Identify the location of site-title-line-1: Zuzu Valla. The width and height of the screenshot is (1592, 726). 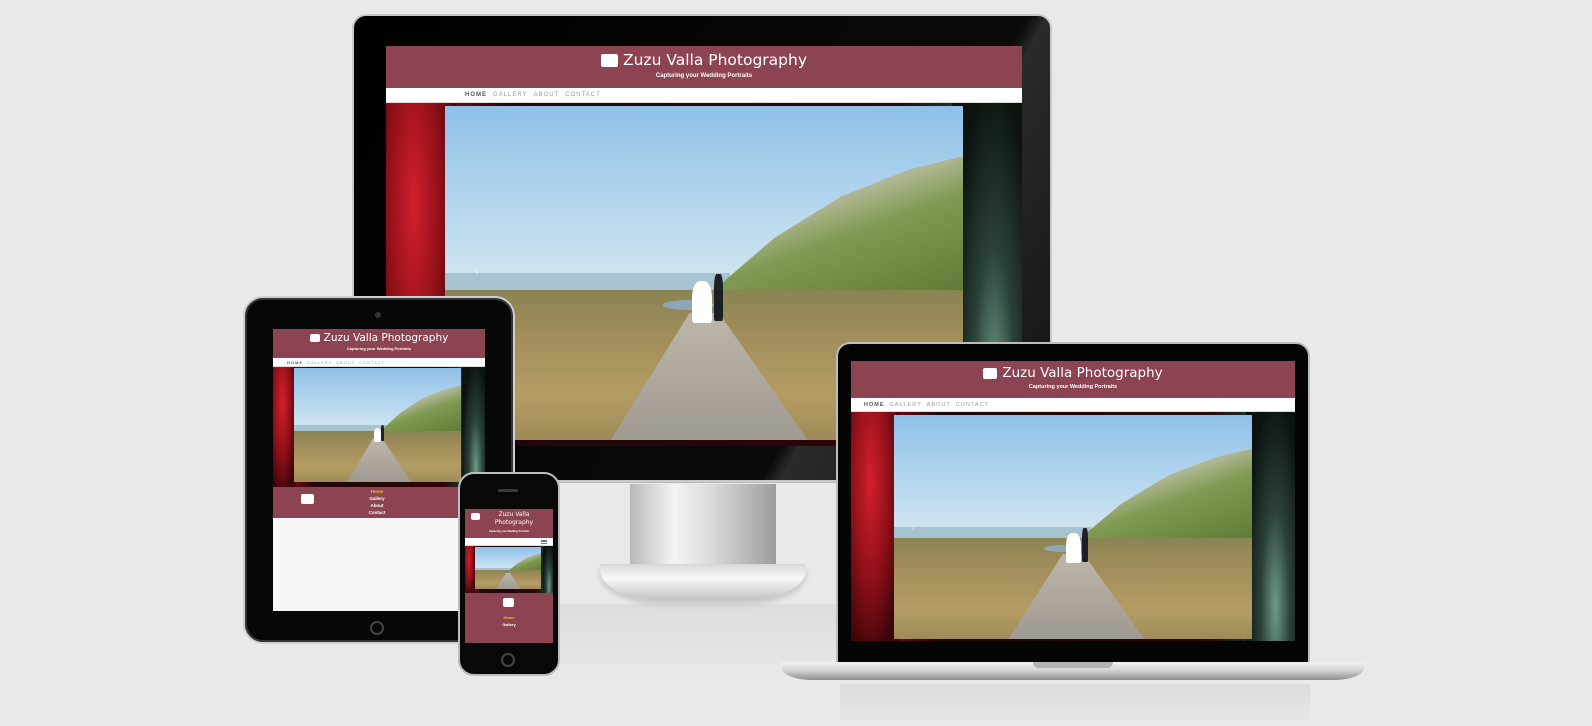
(509, 514).